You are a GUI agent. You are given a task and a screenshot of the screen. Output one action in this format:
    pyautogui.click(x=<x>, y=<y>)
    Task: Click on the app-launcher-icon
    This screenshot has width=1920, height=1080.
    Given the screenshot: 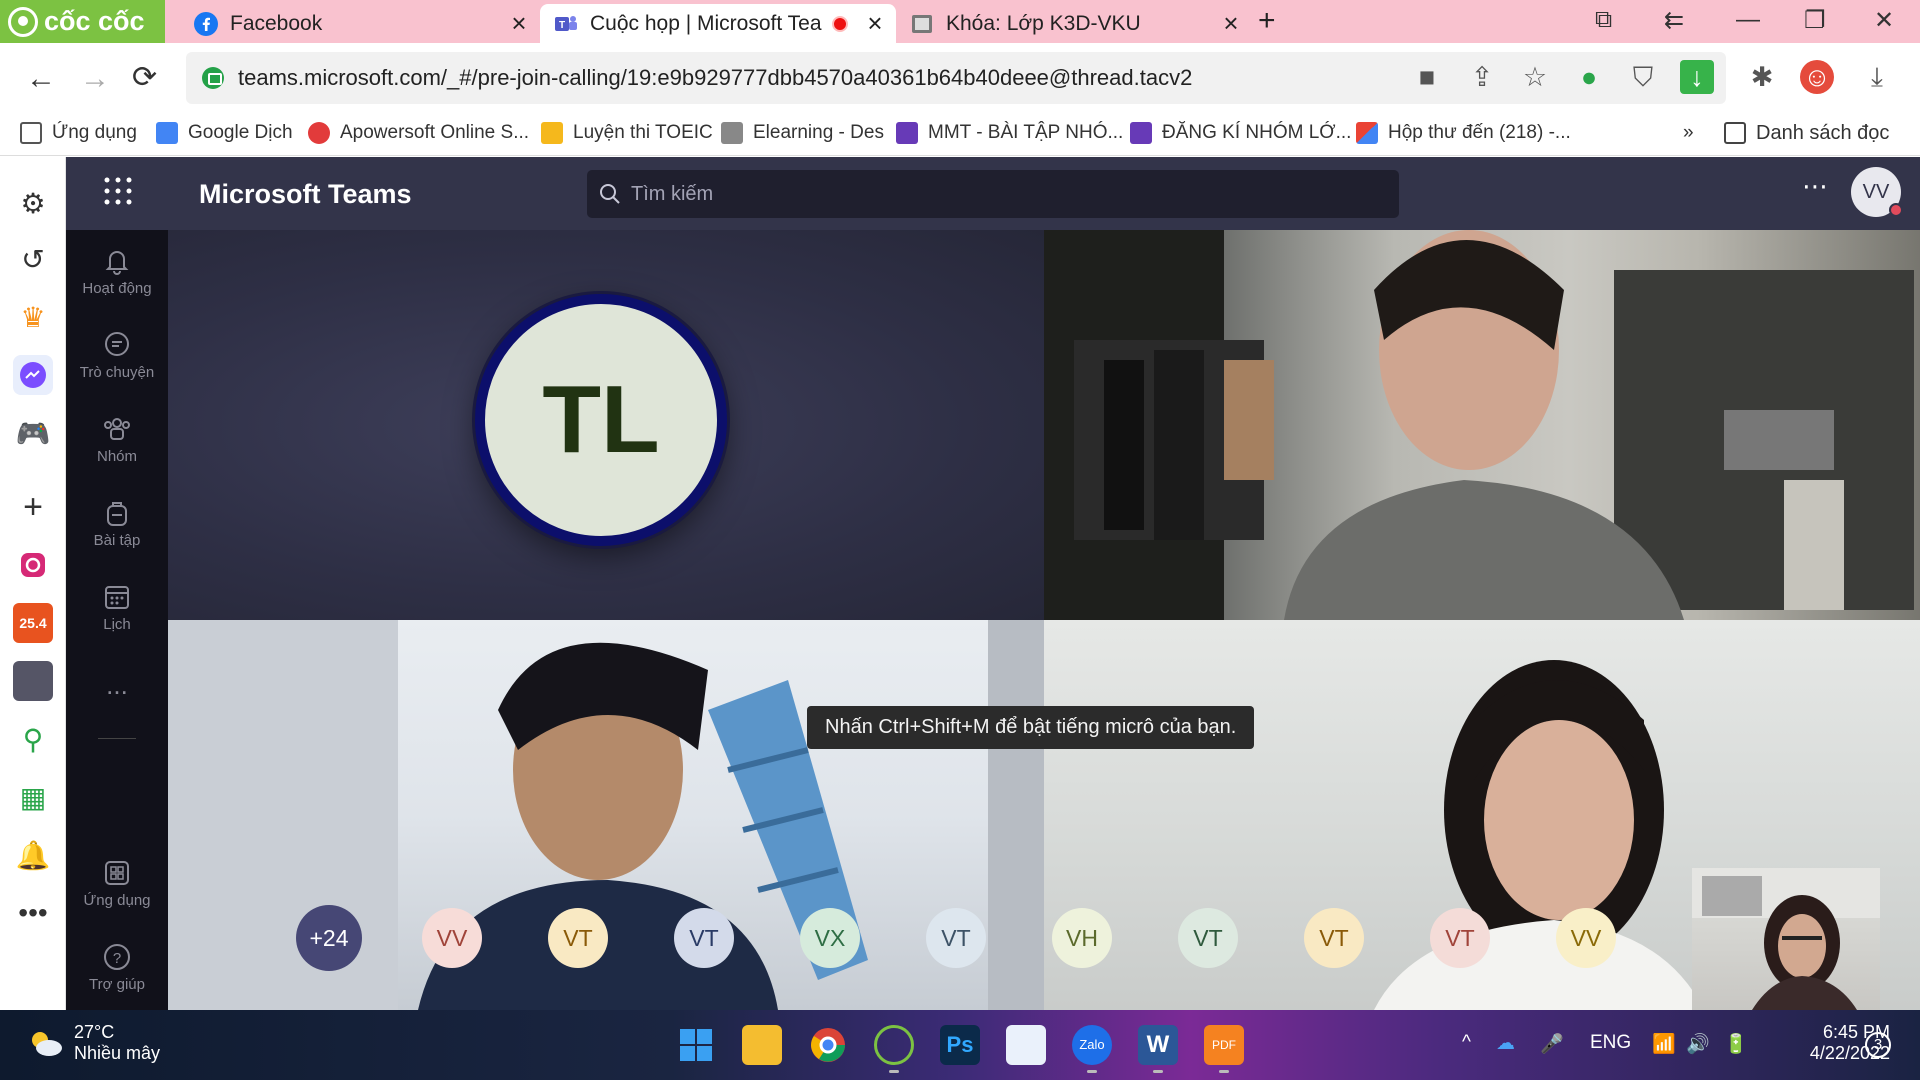 What is the action you would take?
    pyautogui.click(x=118, y=191)
    